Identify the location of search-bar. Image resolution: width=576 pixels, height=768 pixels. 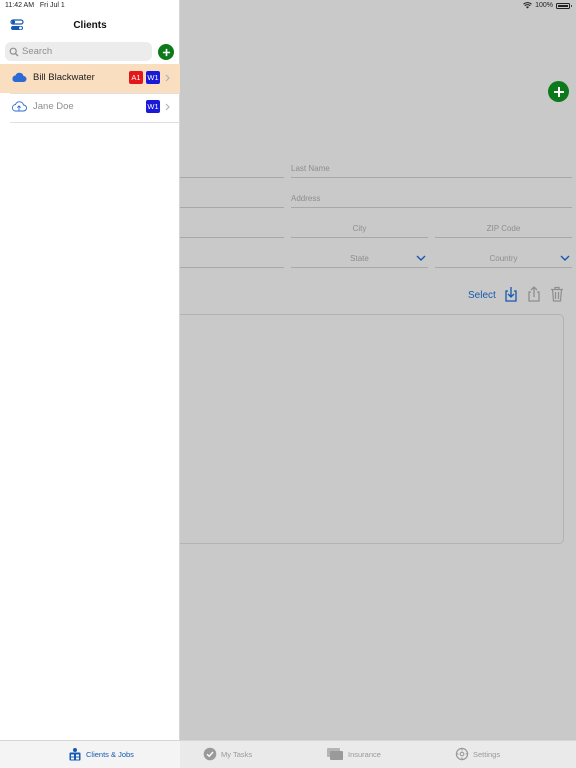
(78, 51).